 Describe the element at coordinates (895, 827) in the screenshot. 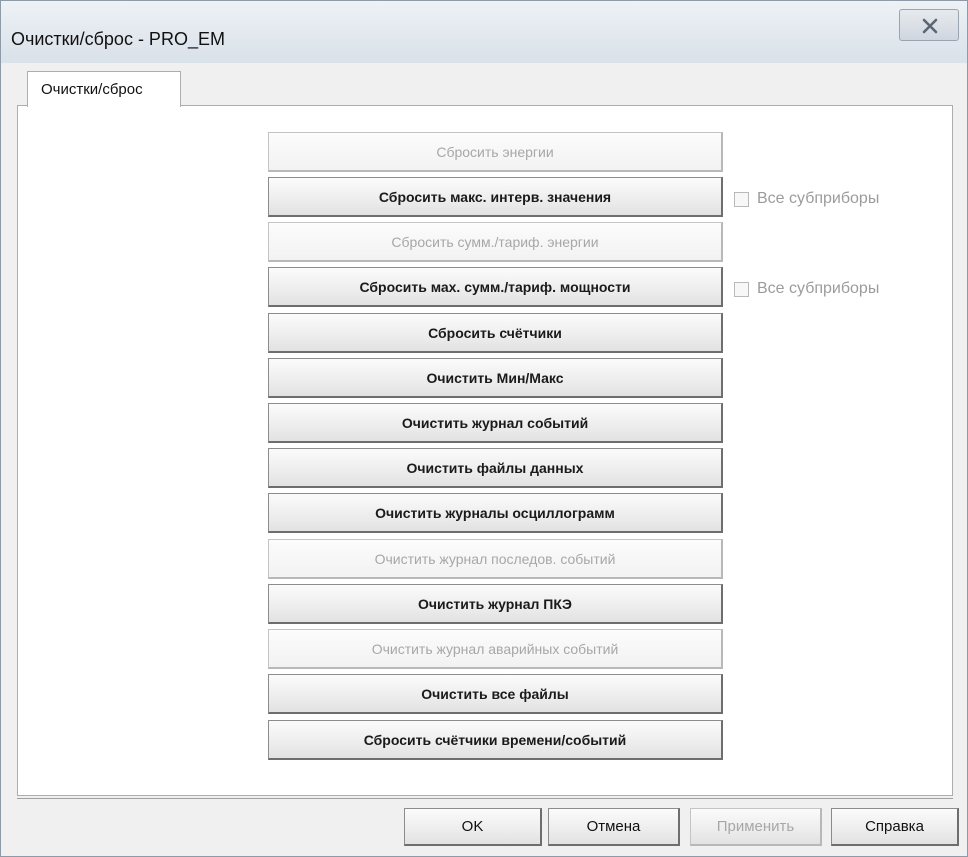

I see `help-button: Справка` at that location.